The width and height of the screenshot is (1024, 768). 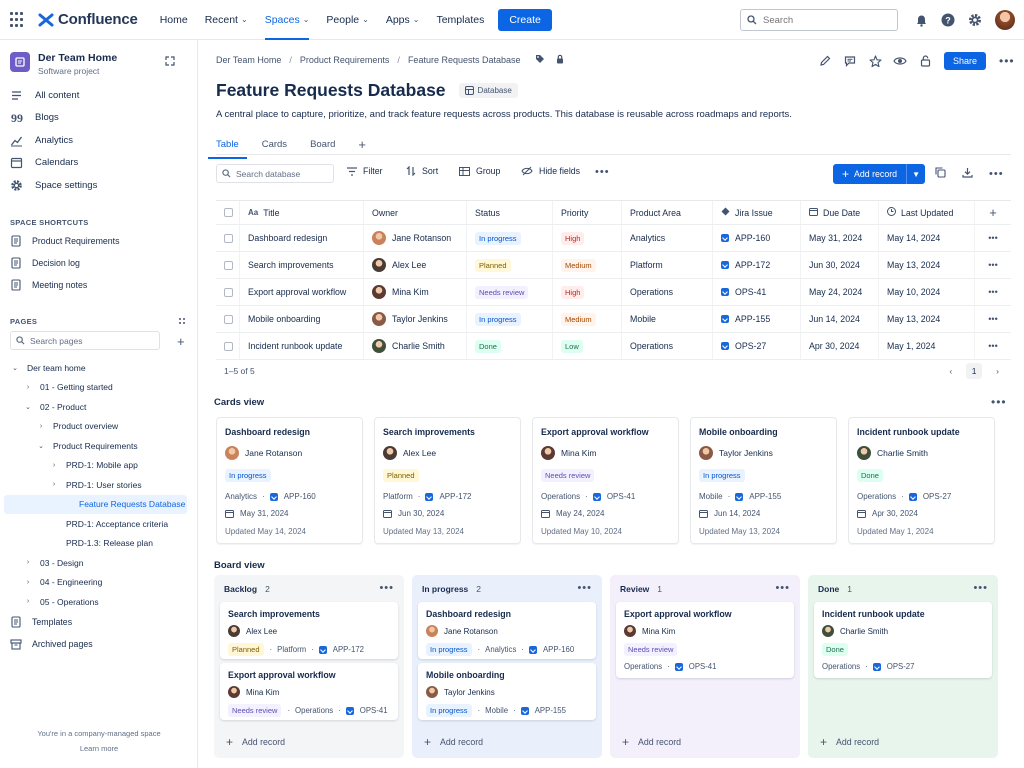 What do you see at coordinates (667, 212) in the screenshot?
I see `column-header-product-area: Product Area` at bounding box center [667, 212].